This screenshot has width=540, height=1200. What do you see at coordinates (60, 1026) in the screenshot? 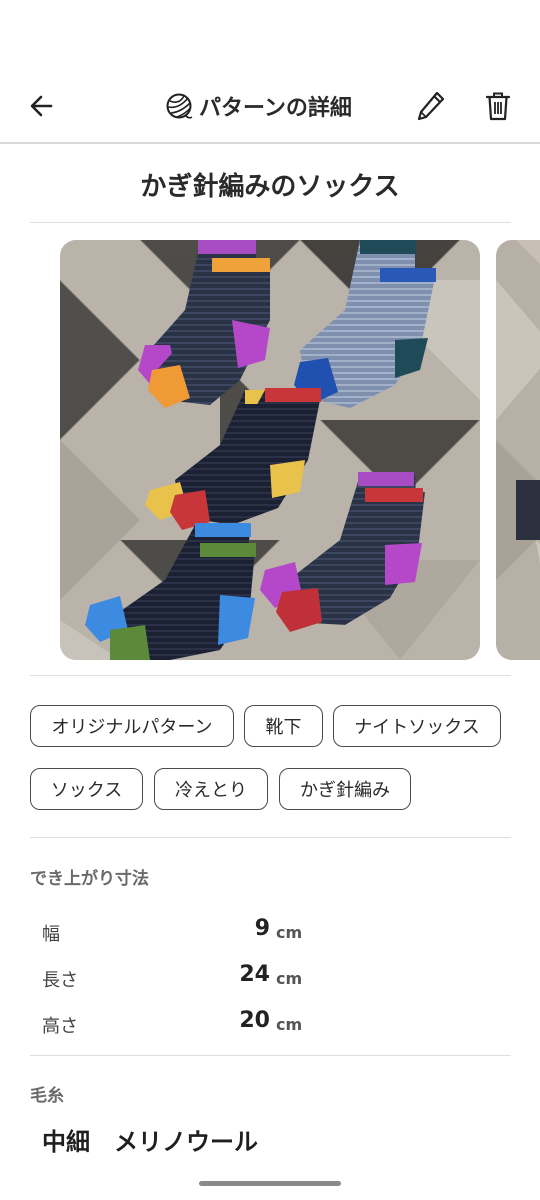
I see `dimension-label: 高さ` at bounding box center [60, 1026].